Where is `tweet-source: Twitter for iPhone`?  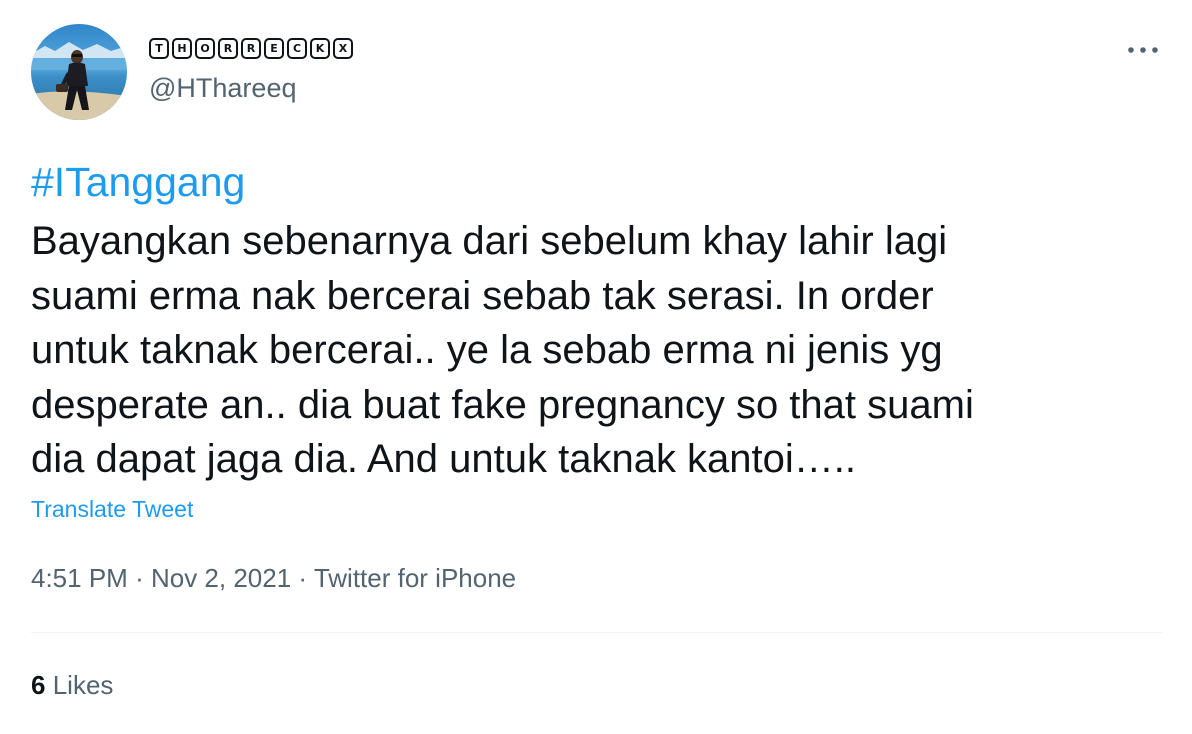 tweet-source: Twitter for iPhone is located at coordinates (415, 578).